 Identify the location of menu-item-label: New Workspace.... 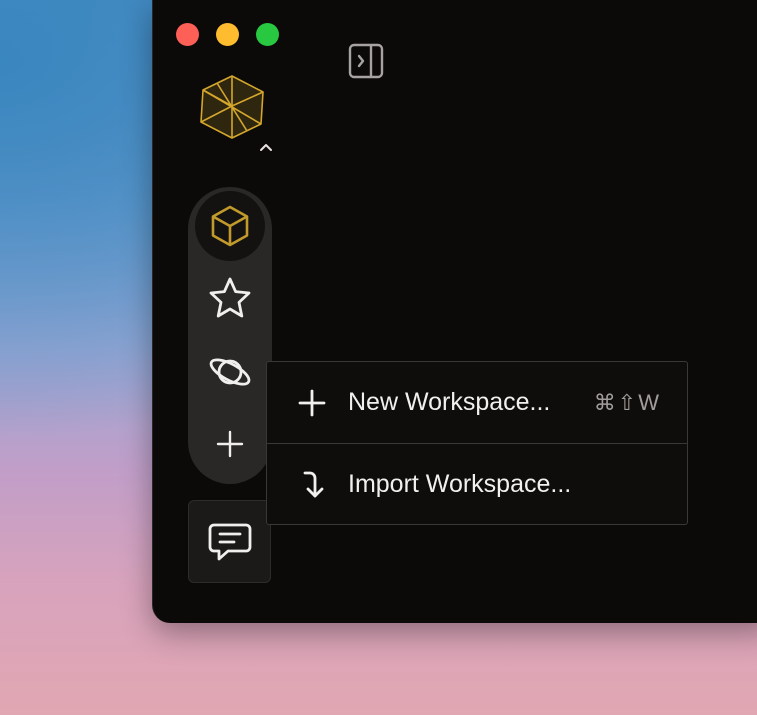
(449, 402).